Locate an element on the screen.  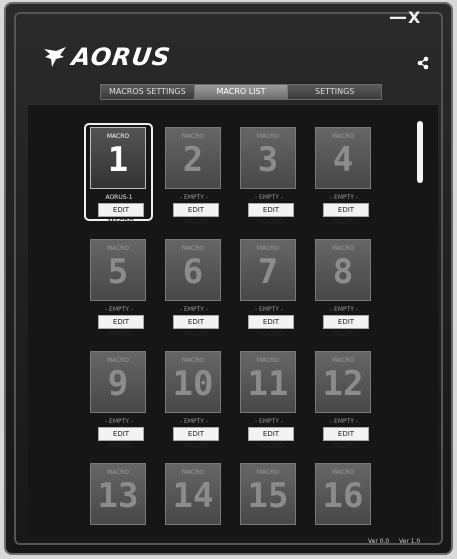
macro-card: MACRO 8 is located at coordinates (343, 270).